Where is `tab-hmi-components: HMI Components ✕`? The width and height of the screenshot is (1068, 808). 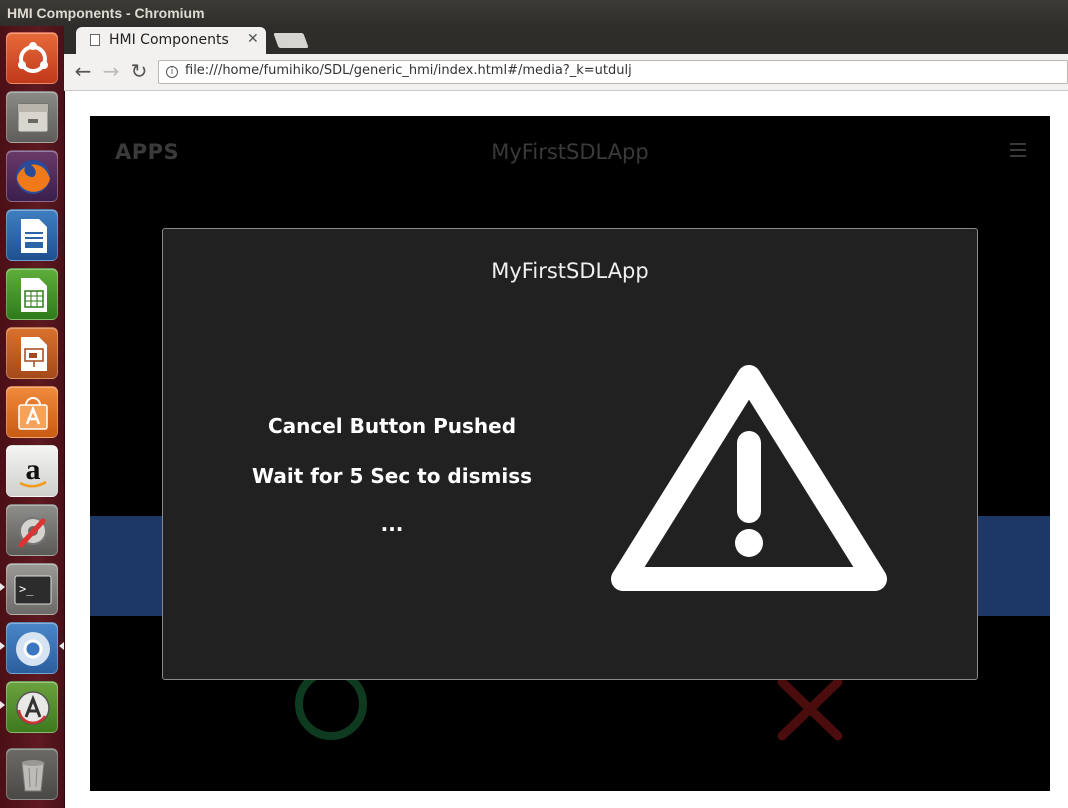
tab-hmi-components: HMI Components ✕ is located at coordinates (171, 40).